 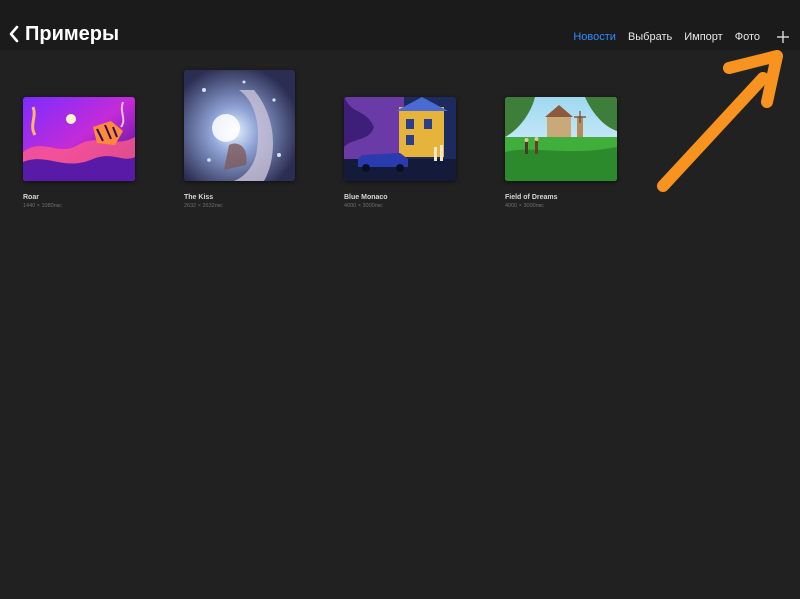 I want to click on back-button: Примеры, so click(x=63, y=34).